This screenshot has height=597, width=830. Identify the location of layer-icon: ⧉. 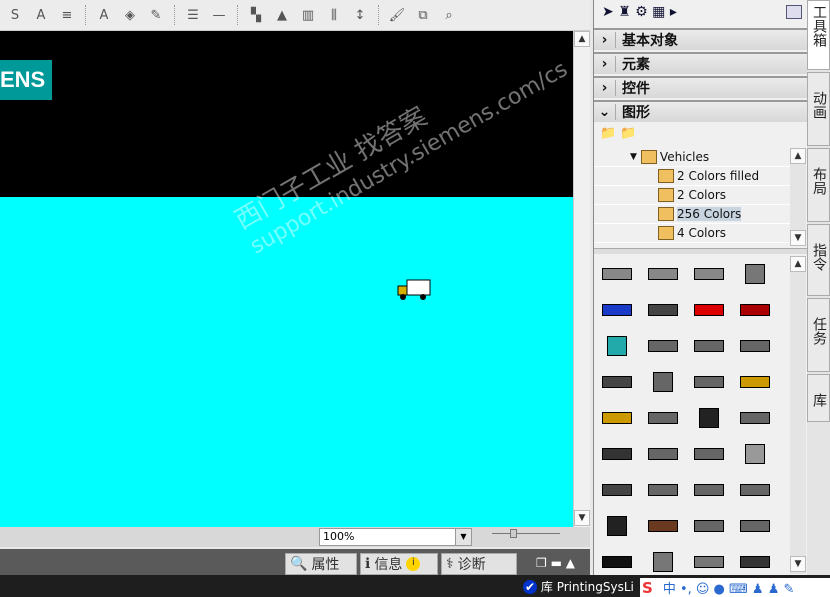
(423, 15).